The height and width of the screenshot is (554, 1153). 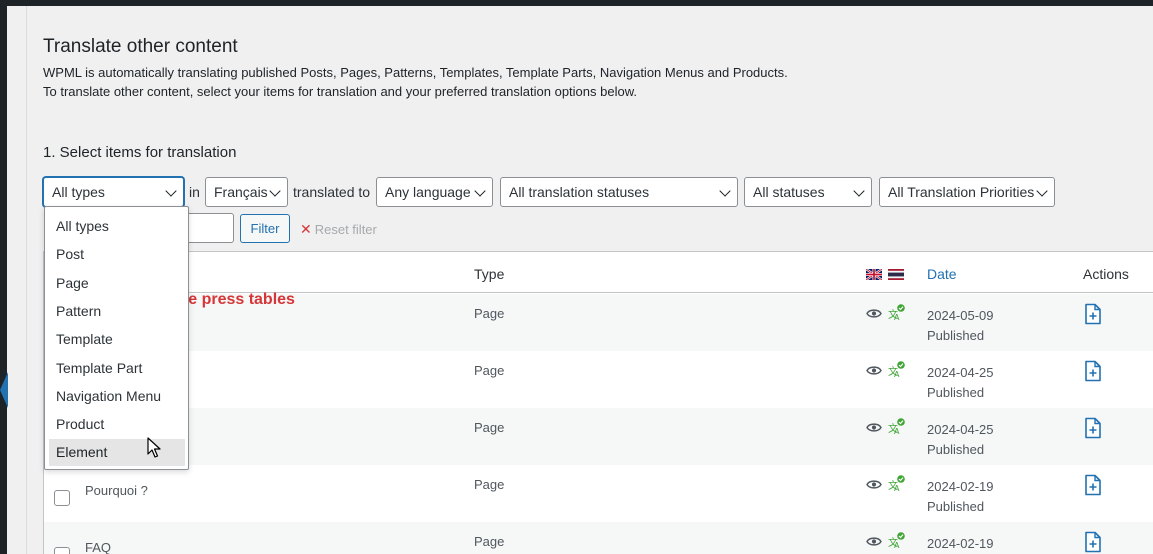 What do you see at coordinates (117, 396) in the screenshot?
I see `dropdown-option: Navigation Menu` at bounding box center [117, 396].